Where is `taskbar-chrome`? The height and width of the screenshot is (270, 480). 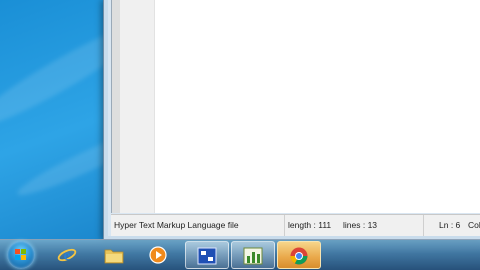
taskbar-chrome is located at coordinates (299, 255).